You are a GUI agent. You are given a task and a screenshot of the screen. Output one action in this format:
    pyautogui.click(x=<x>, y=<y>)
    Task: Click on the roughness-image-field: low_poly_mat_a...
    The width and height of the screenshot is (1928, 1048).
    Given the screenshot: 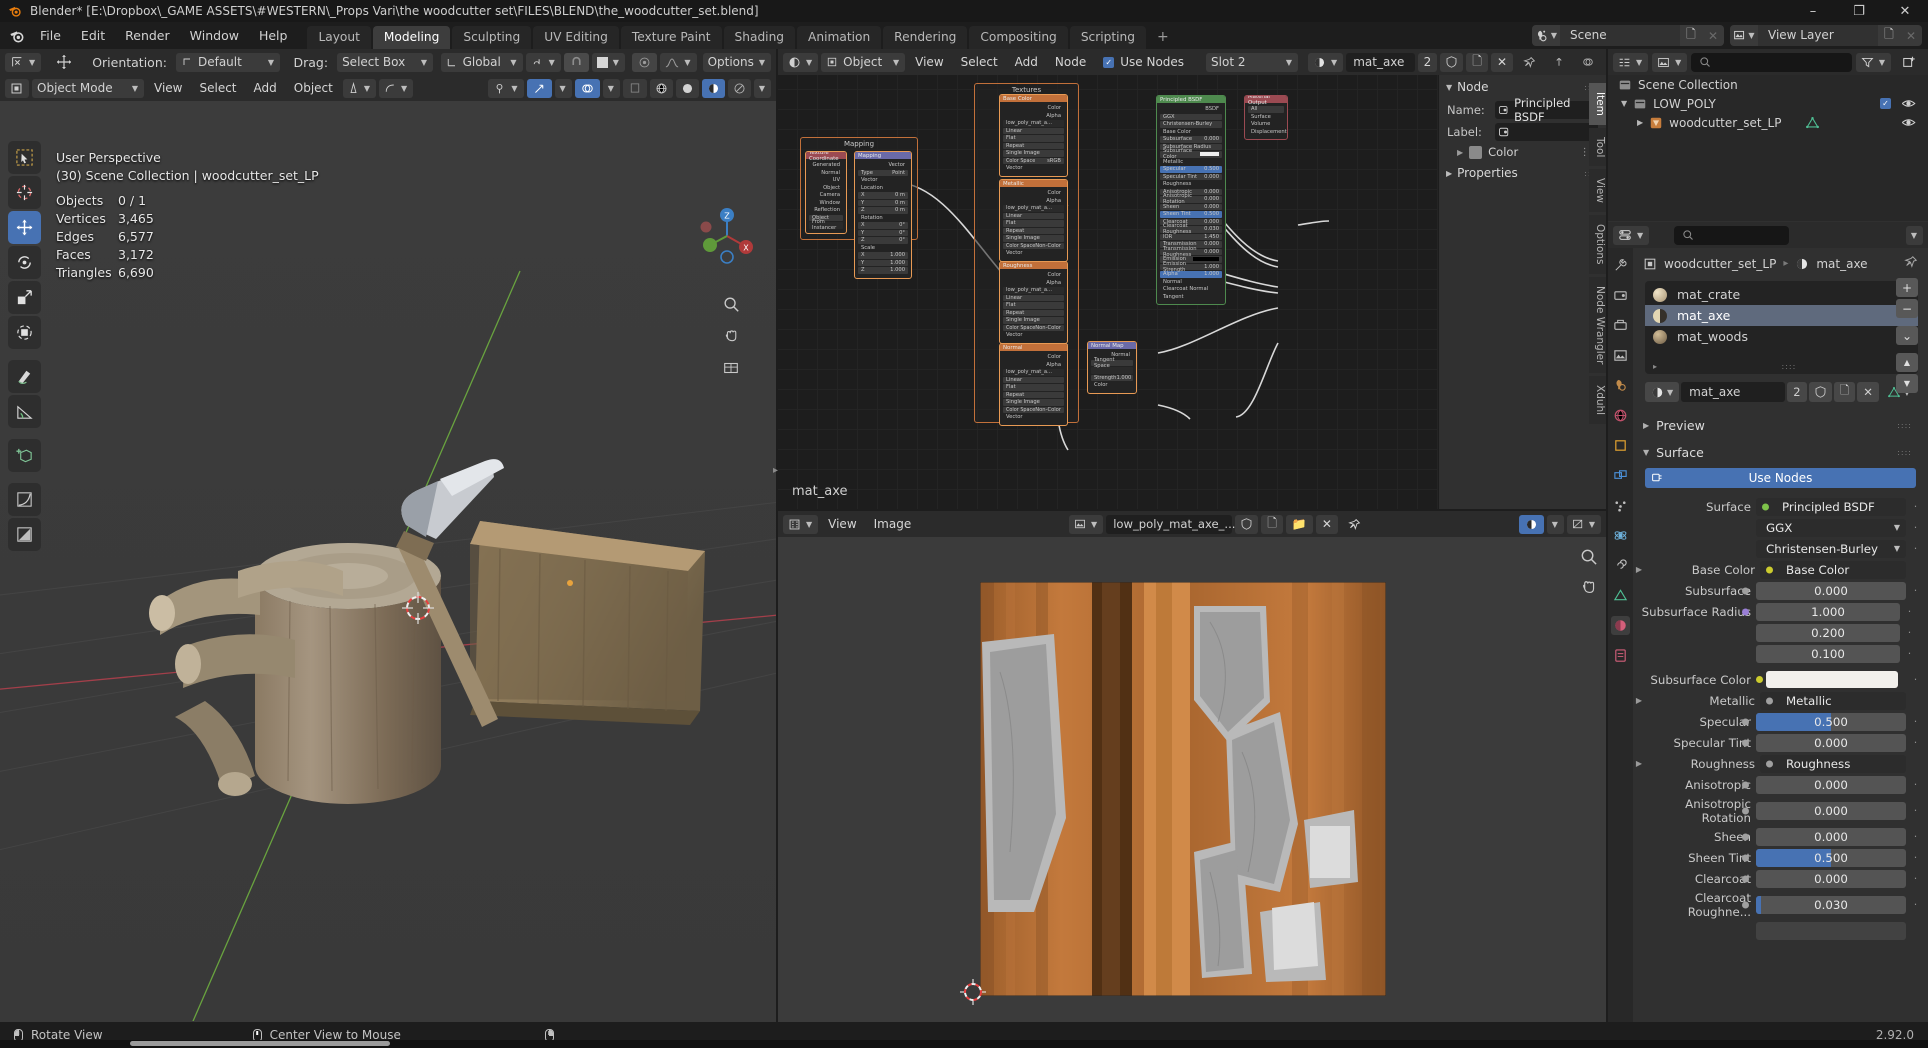 What is the action you would take?
    pyautogui.click(x=1033, y=290)
    